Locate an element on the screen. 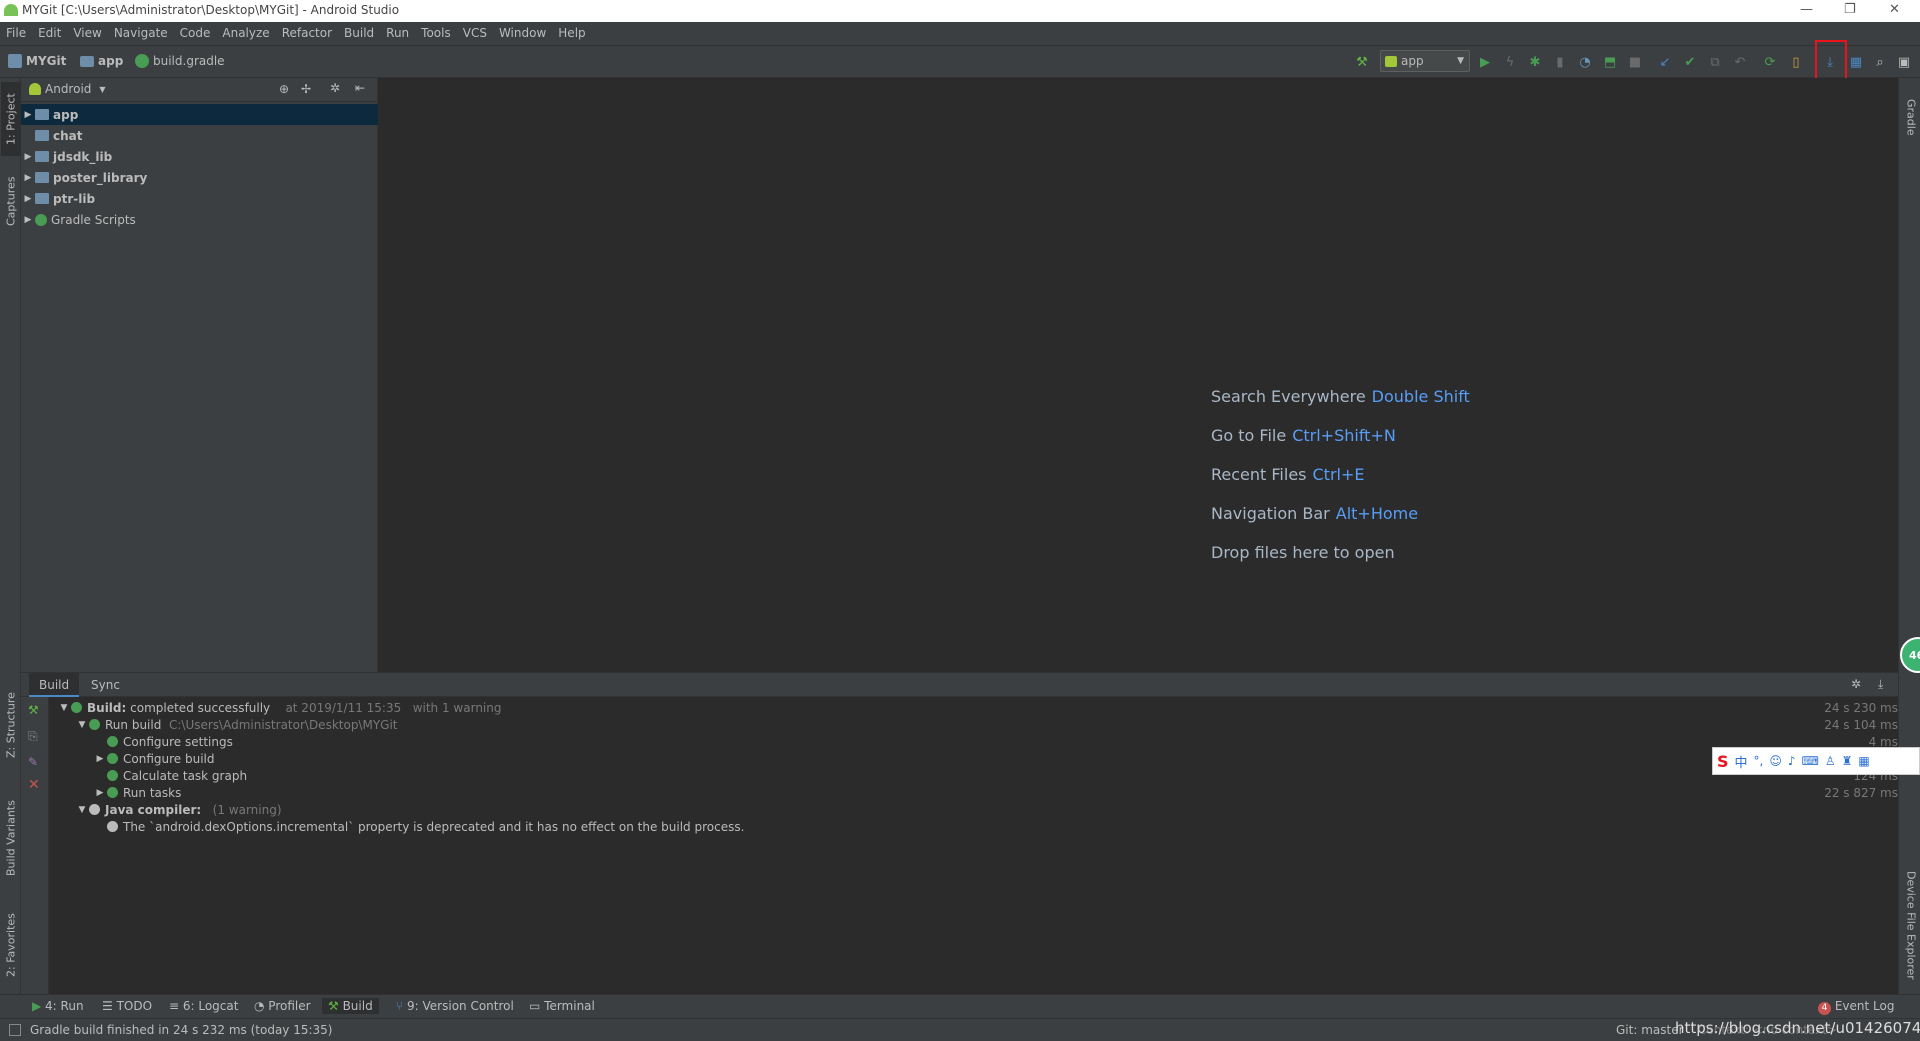 This screenshot has height=1041, width=1920. emoji-icon: ☺ is located at coordinates (1775, 761).